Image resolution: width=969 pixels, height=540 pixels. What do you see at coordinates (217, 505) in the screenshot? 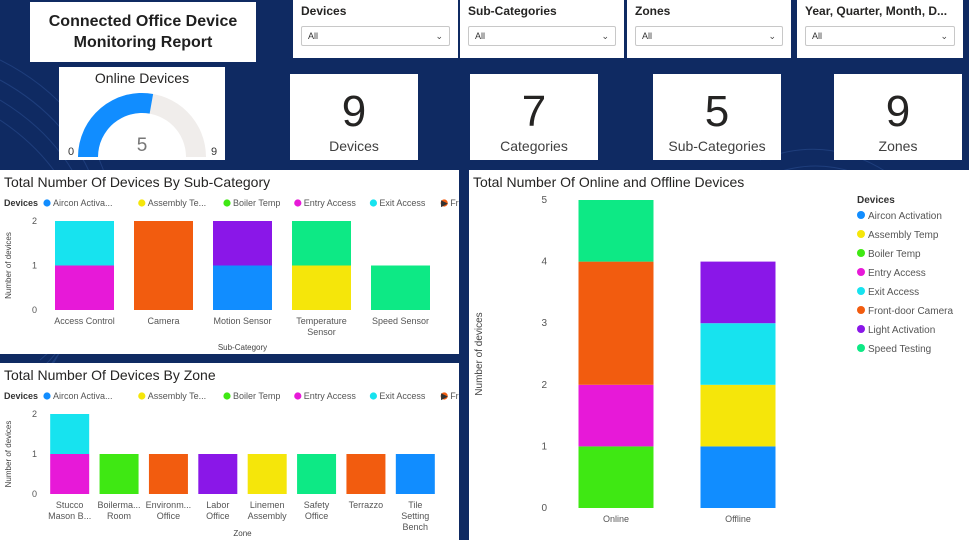
I see `x-tick-label: Labor` at bounding box center [217, 505].